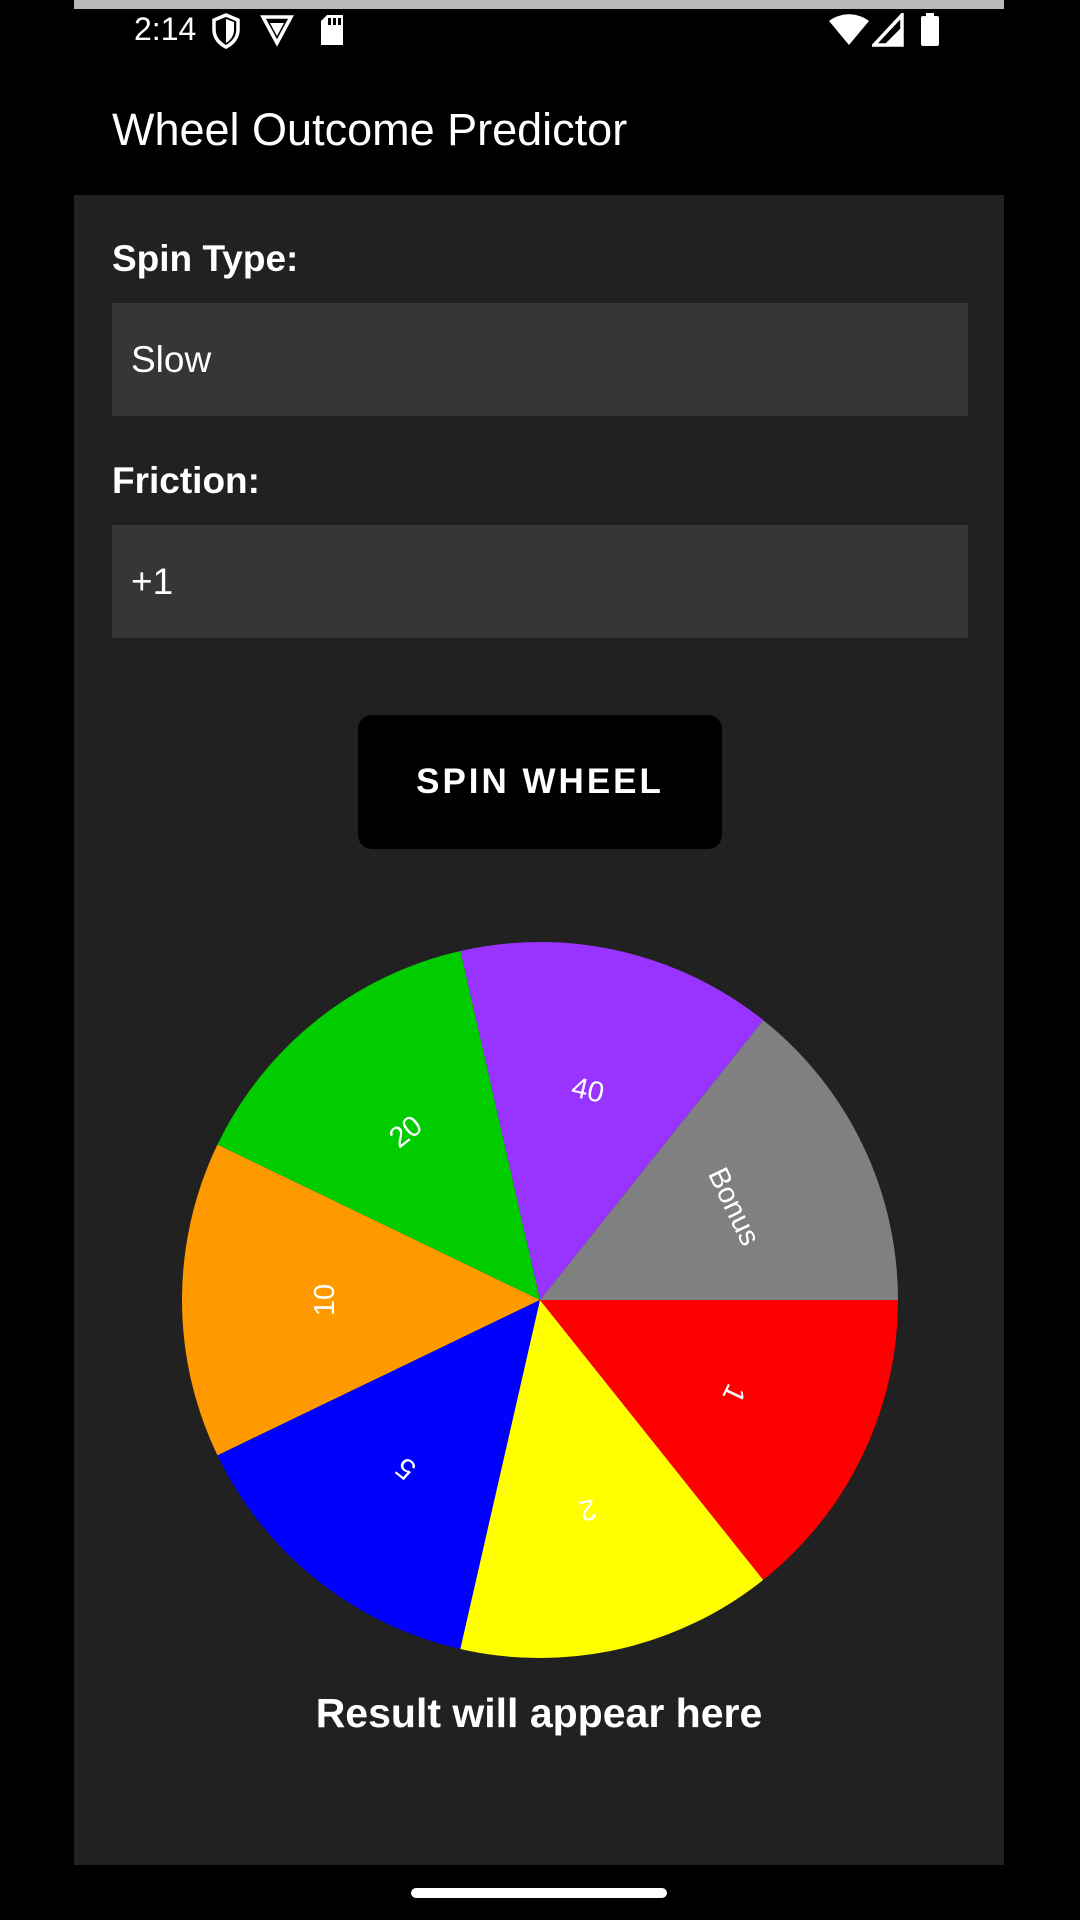 The width and height of the screenshot is (1080, 1920). I want to click on navigation-bar, so click(539, 1892).